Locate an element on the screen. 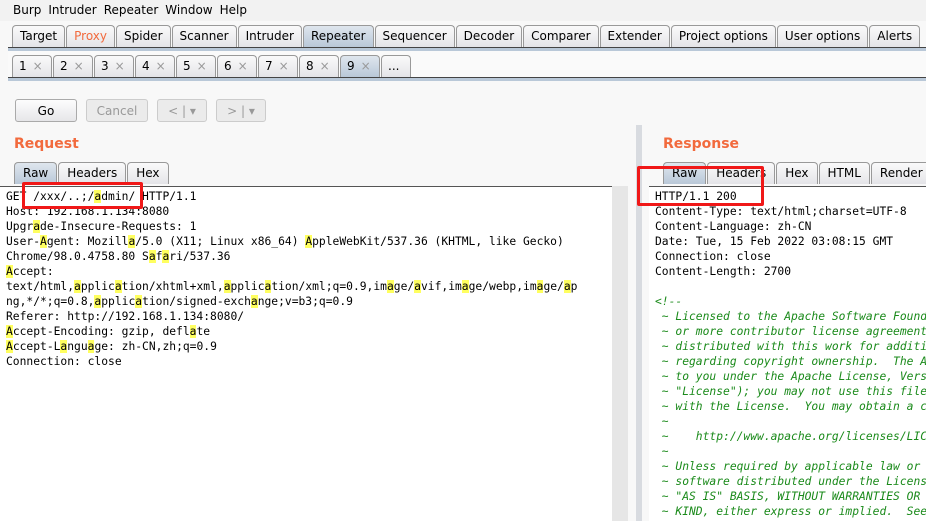 The image size is (926, 521). text-segment: Chrome/98.0.4758.80 S is located at coordinates (77, 256).